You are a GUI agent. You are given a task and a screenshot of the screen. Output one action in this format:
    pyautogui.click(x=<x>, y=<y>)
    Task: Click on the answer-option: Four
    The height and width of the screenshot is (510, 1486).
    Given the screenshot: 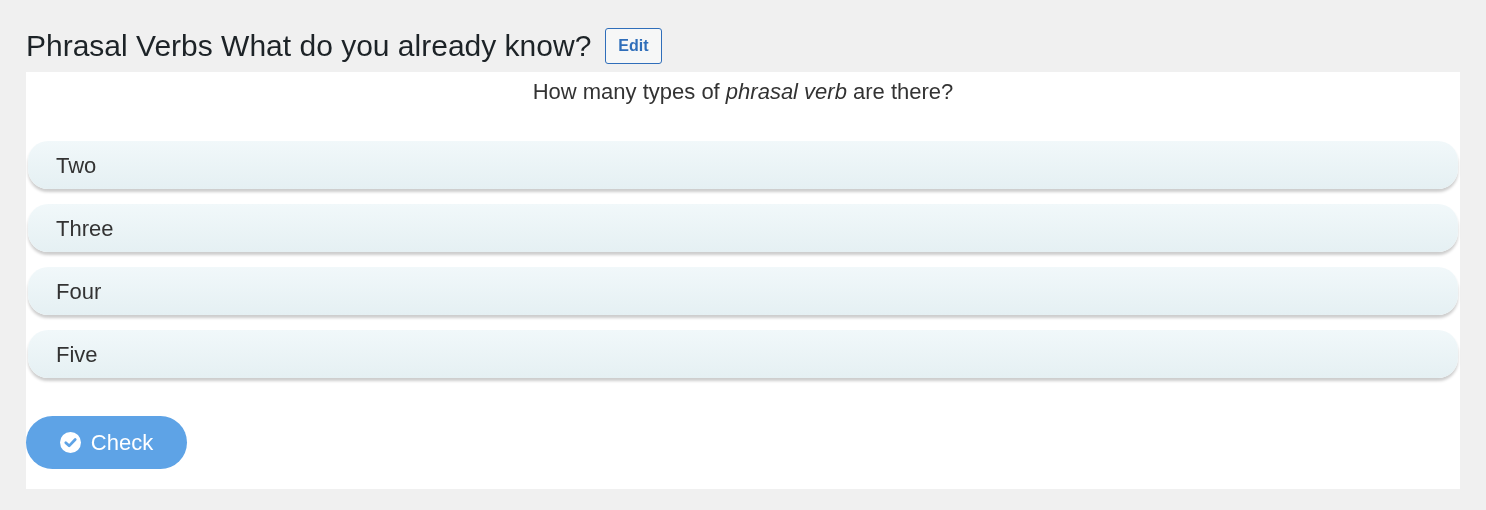 What is the action you would take?
    pyautogui.click(x=743, y=291)
    